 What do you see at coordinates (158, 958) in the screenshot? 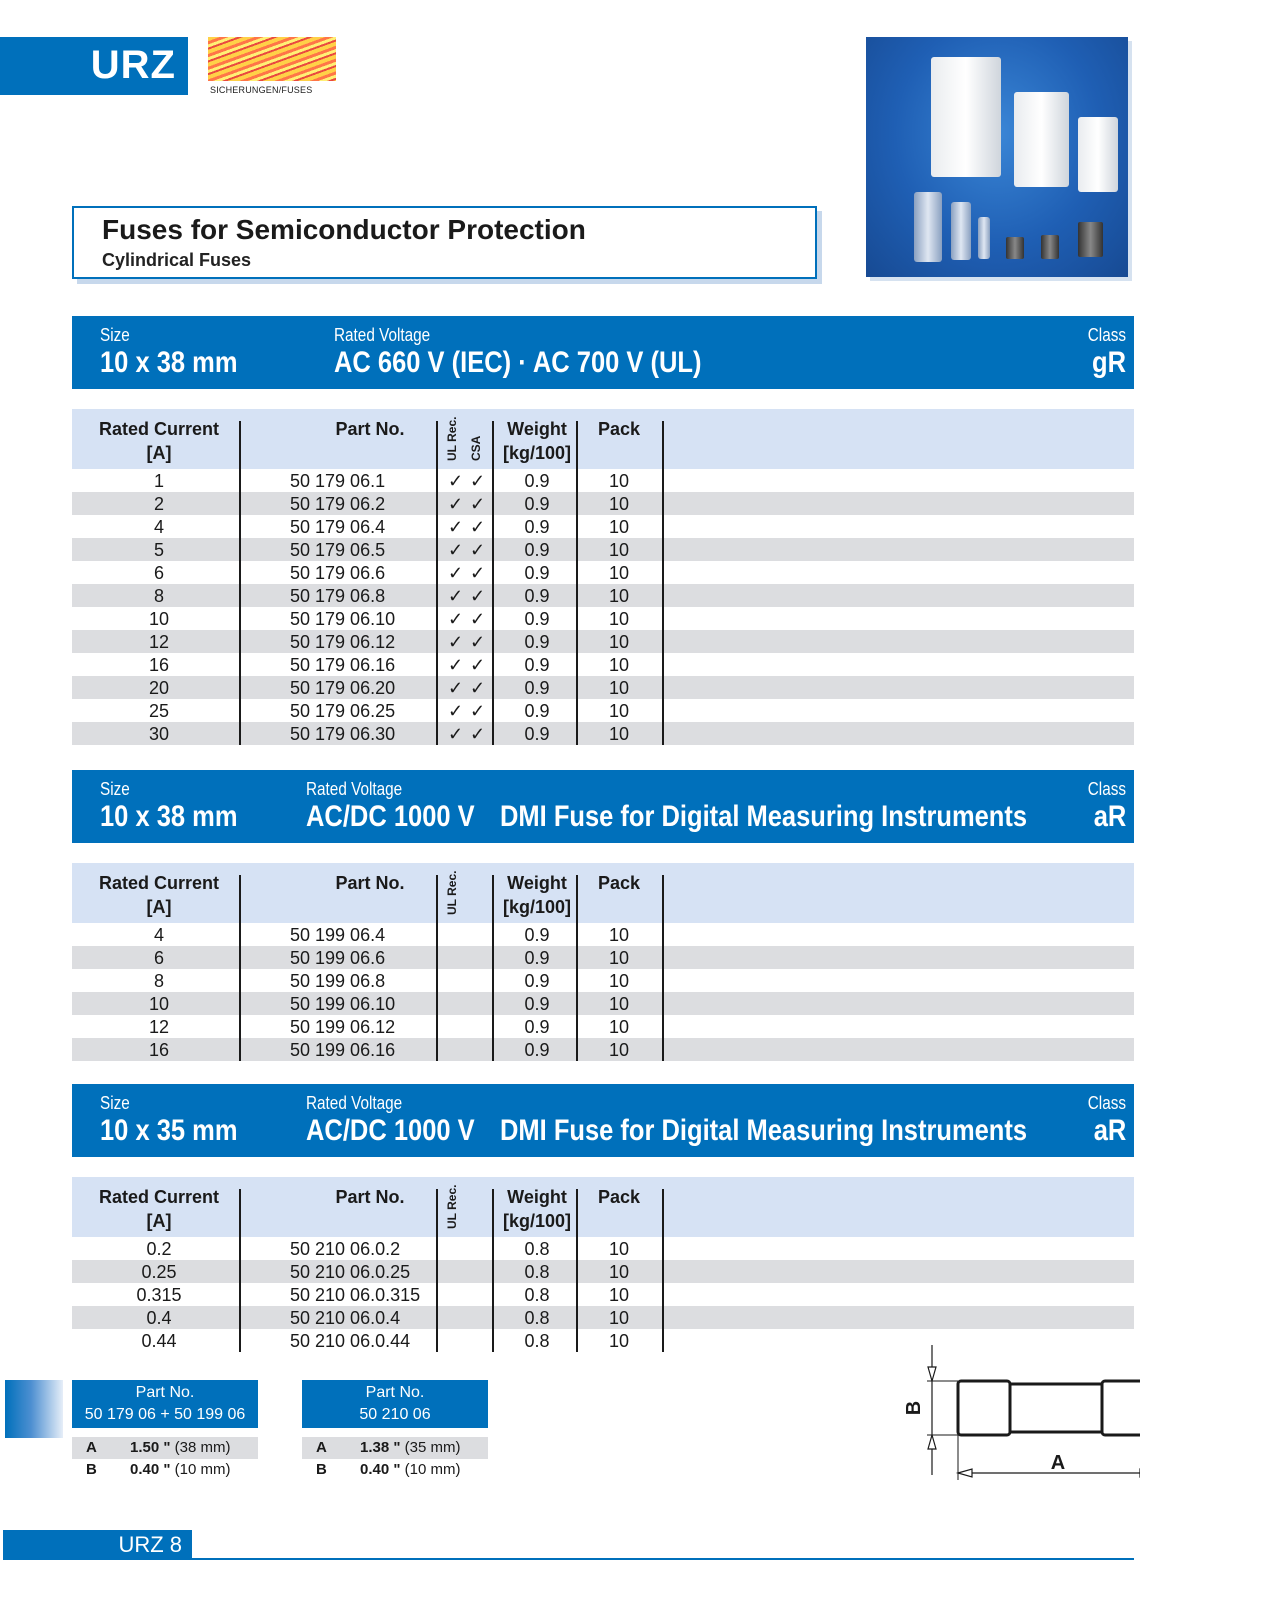
I see `rated-current-cell: 6` at bounding box center [158, 958].